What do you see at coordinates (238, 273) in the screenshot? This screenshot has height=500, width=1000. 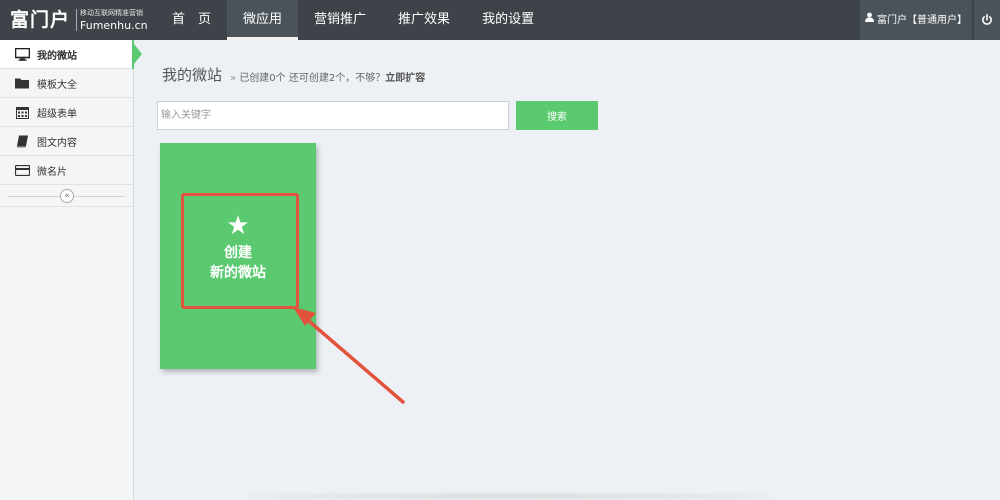 I see `new-site-label: 新的微站` at bounding box center [238, 273].